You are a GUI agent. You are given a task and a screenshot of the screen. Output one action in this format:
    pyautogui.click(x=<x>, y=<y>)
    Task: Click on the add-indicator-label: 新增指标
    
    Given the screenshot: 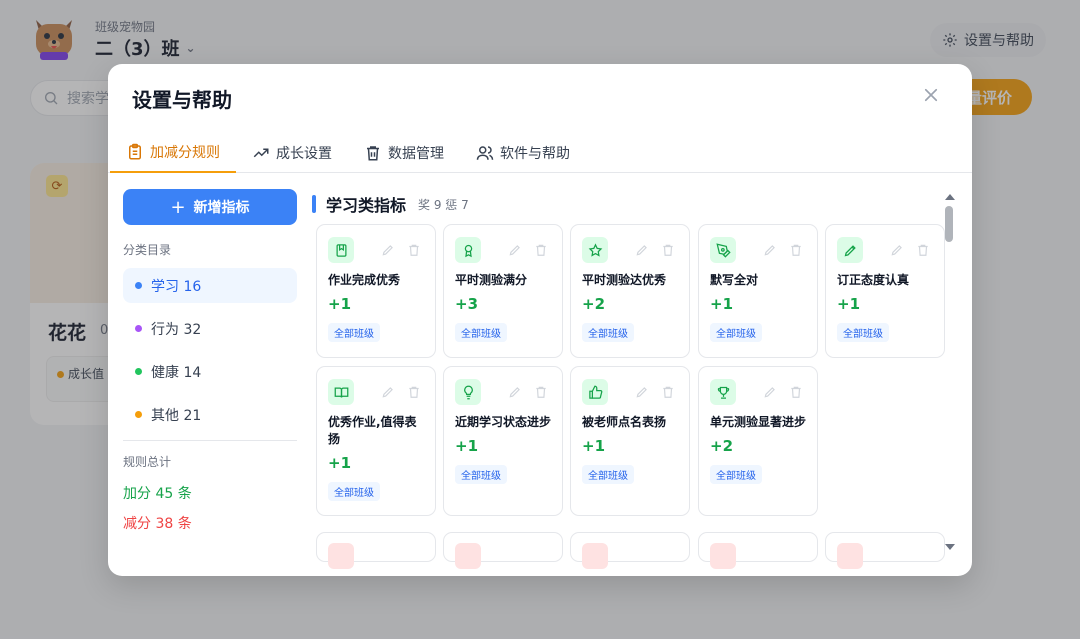 What is the action you would take?
    pyautogui.click(x=221, y=208)
    